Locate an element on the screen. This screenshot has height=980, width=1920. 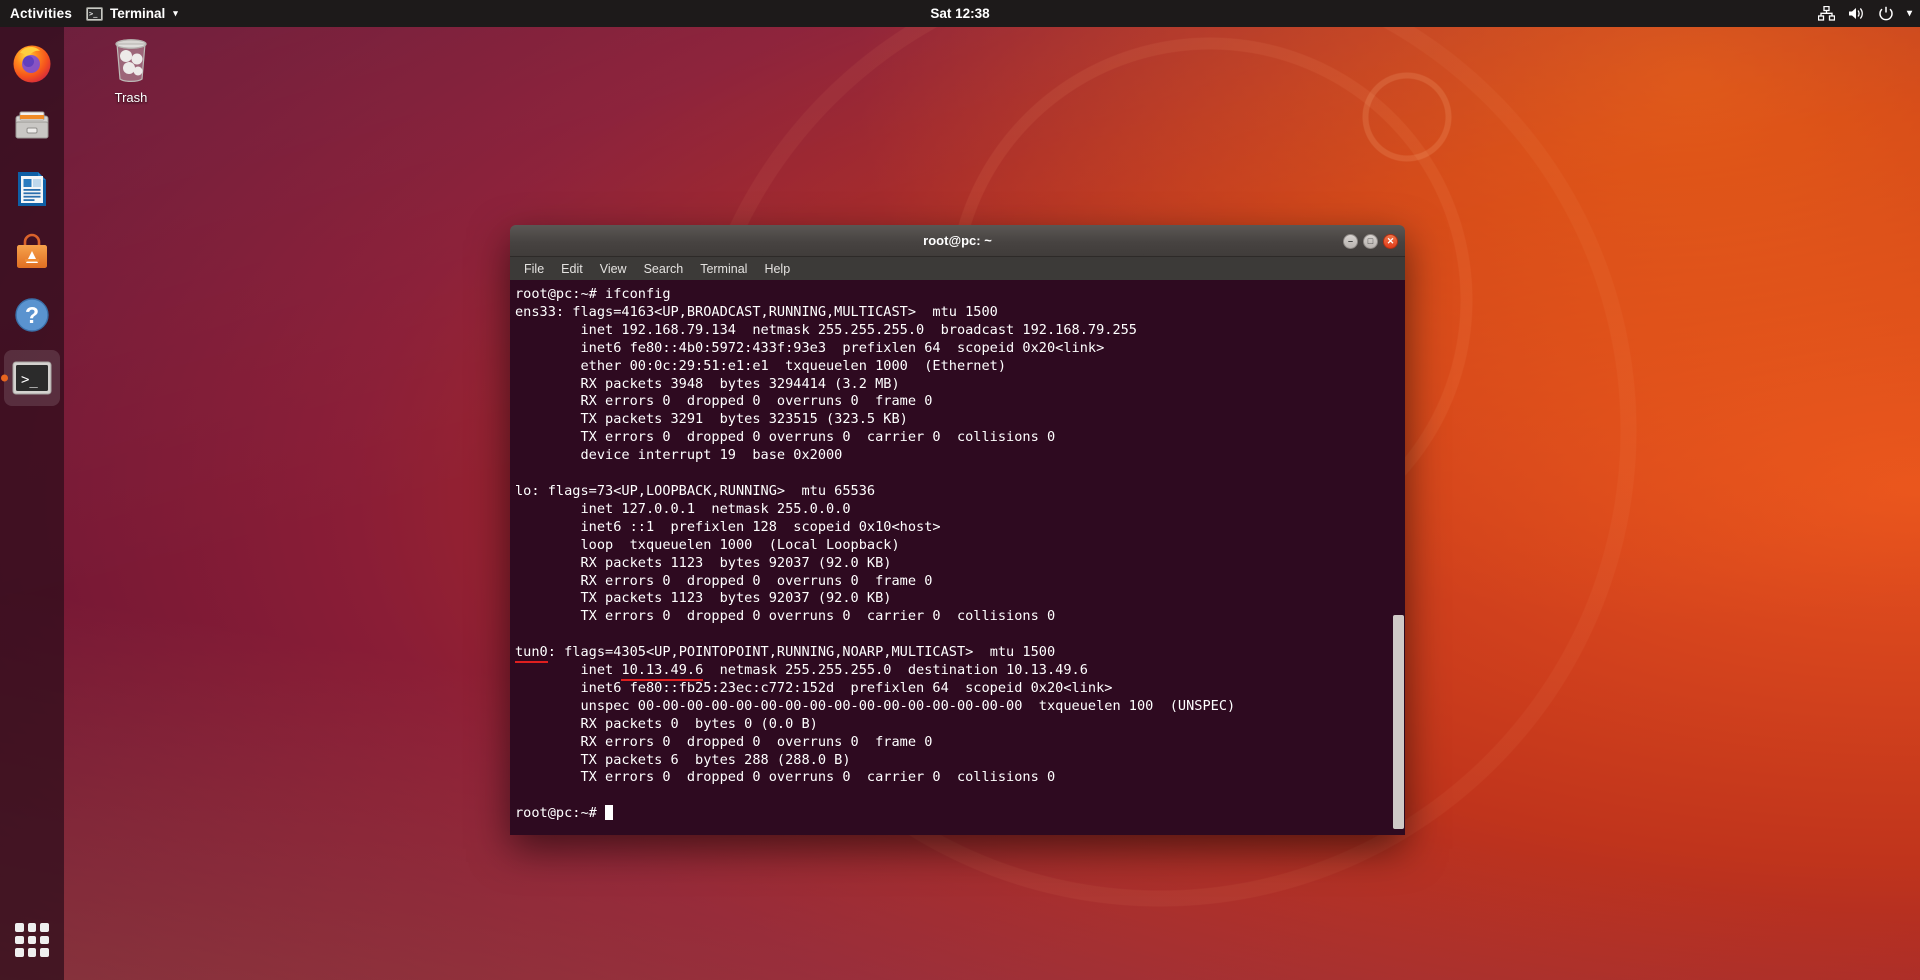
menu-edit: Edit is located at coordinates (572, 269).